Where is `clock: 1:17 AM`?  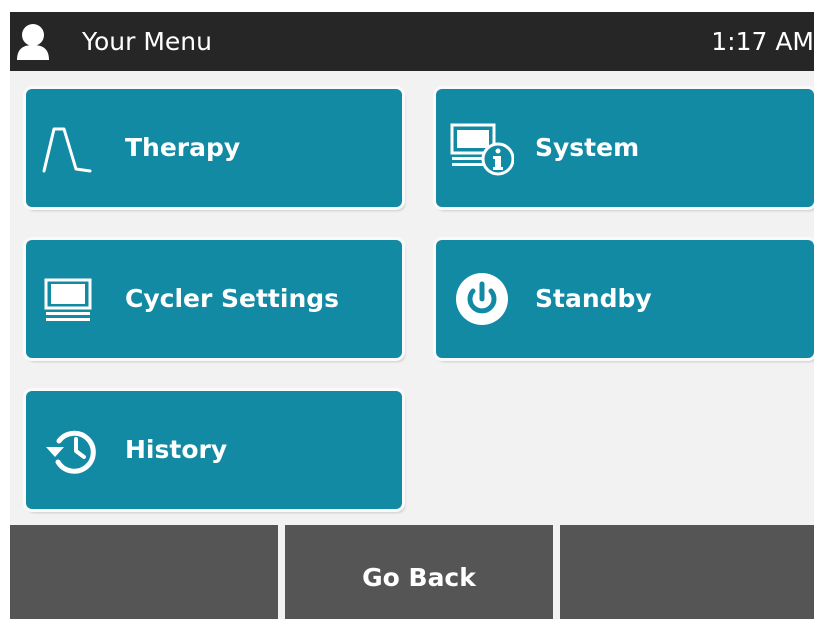
clock: 1:17 AM is located at coordinates (762, 41).